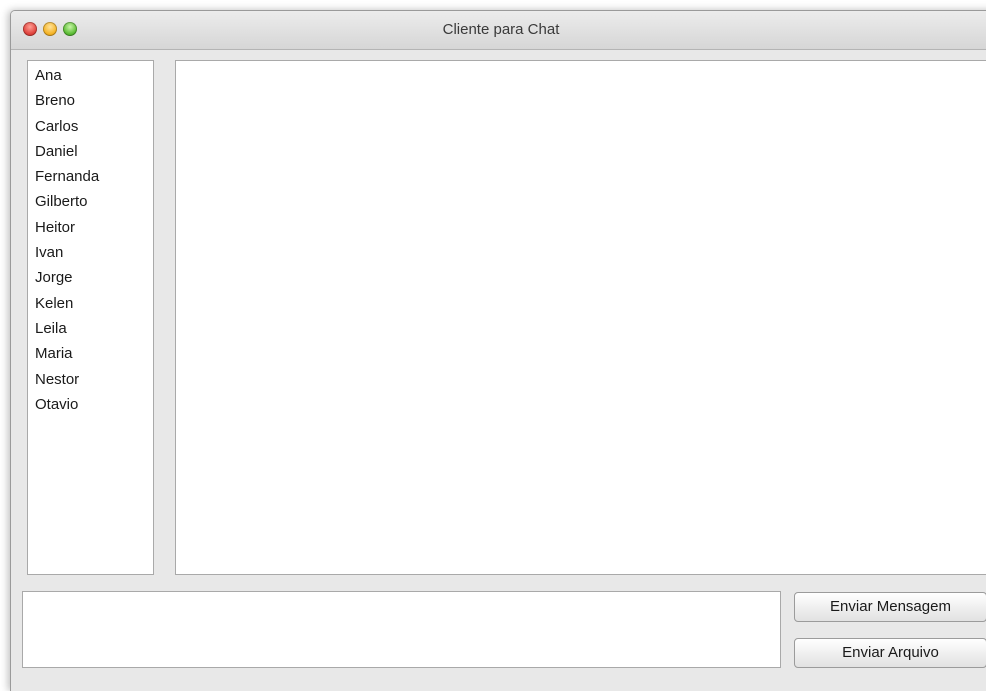 This screenshot has width=986, height=691. Describe the element at coordinates (90, 404) in the screenshot. I see `user-list-item: Otavio` at that location.